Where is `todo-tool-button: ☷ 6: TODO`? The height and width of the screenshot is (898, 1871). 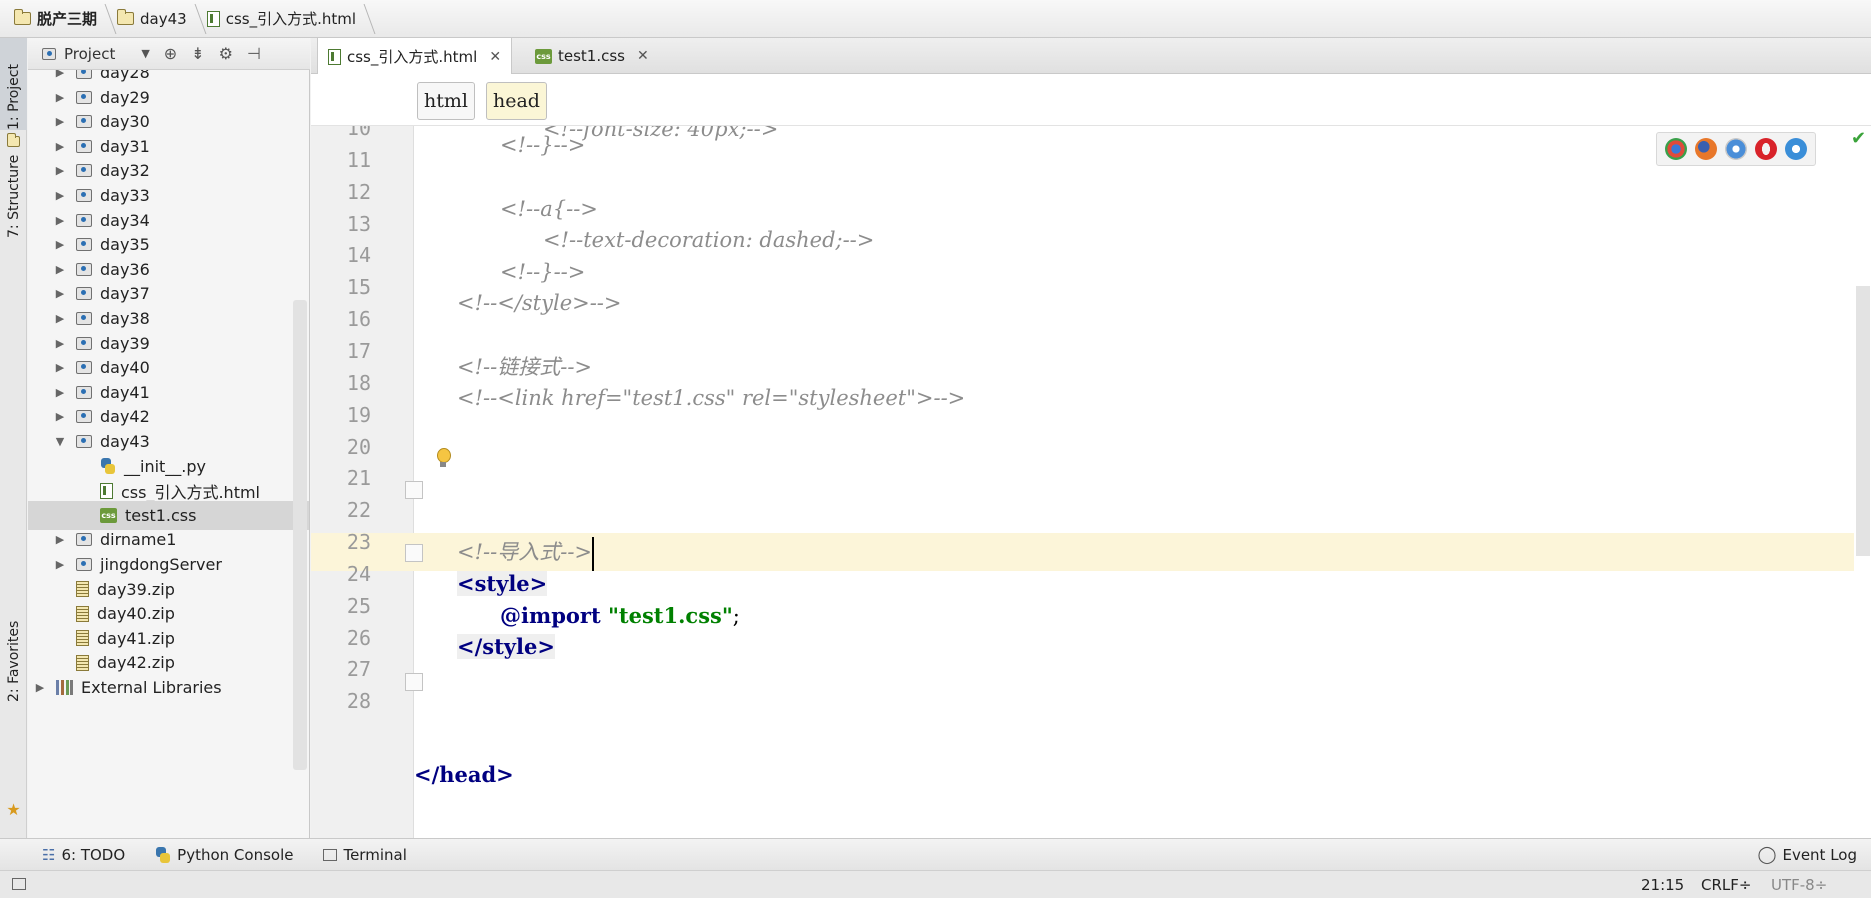
todo-tool-button: ☷ 6: TODO is located at coordinates (83, 855).